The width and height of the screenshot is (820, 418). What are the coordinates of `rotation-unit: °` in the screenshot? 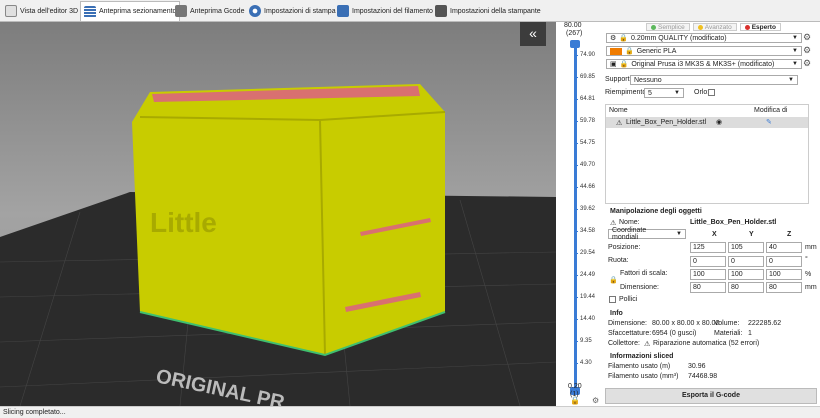 It's located at (806, 259).